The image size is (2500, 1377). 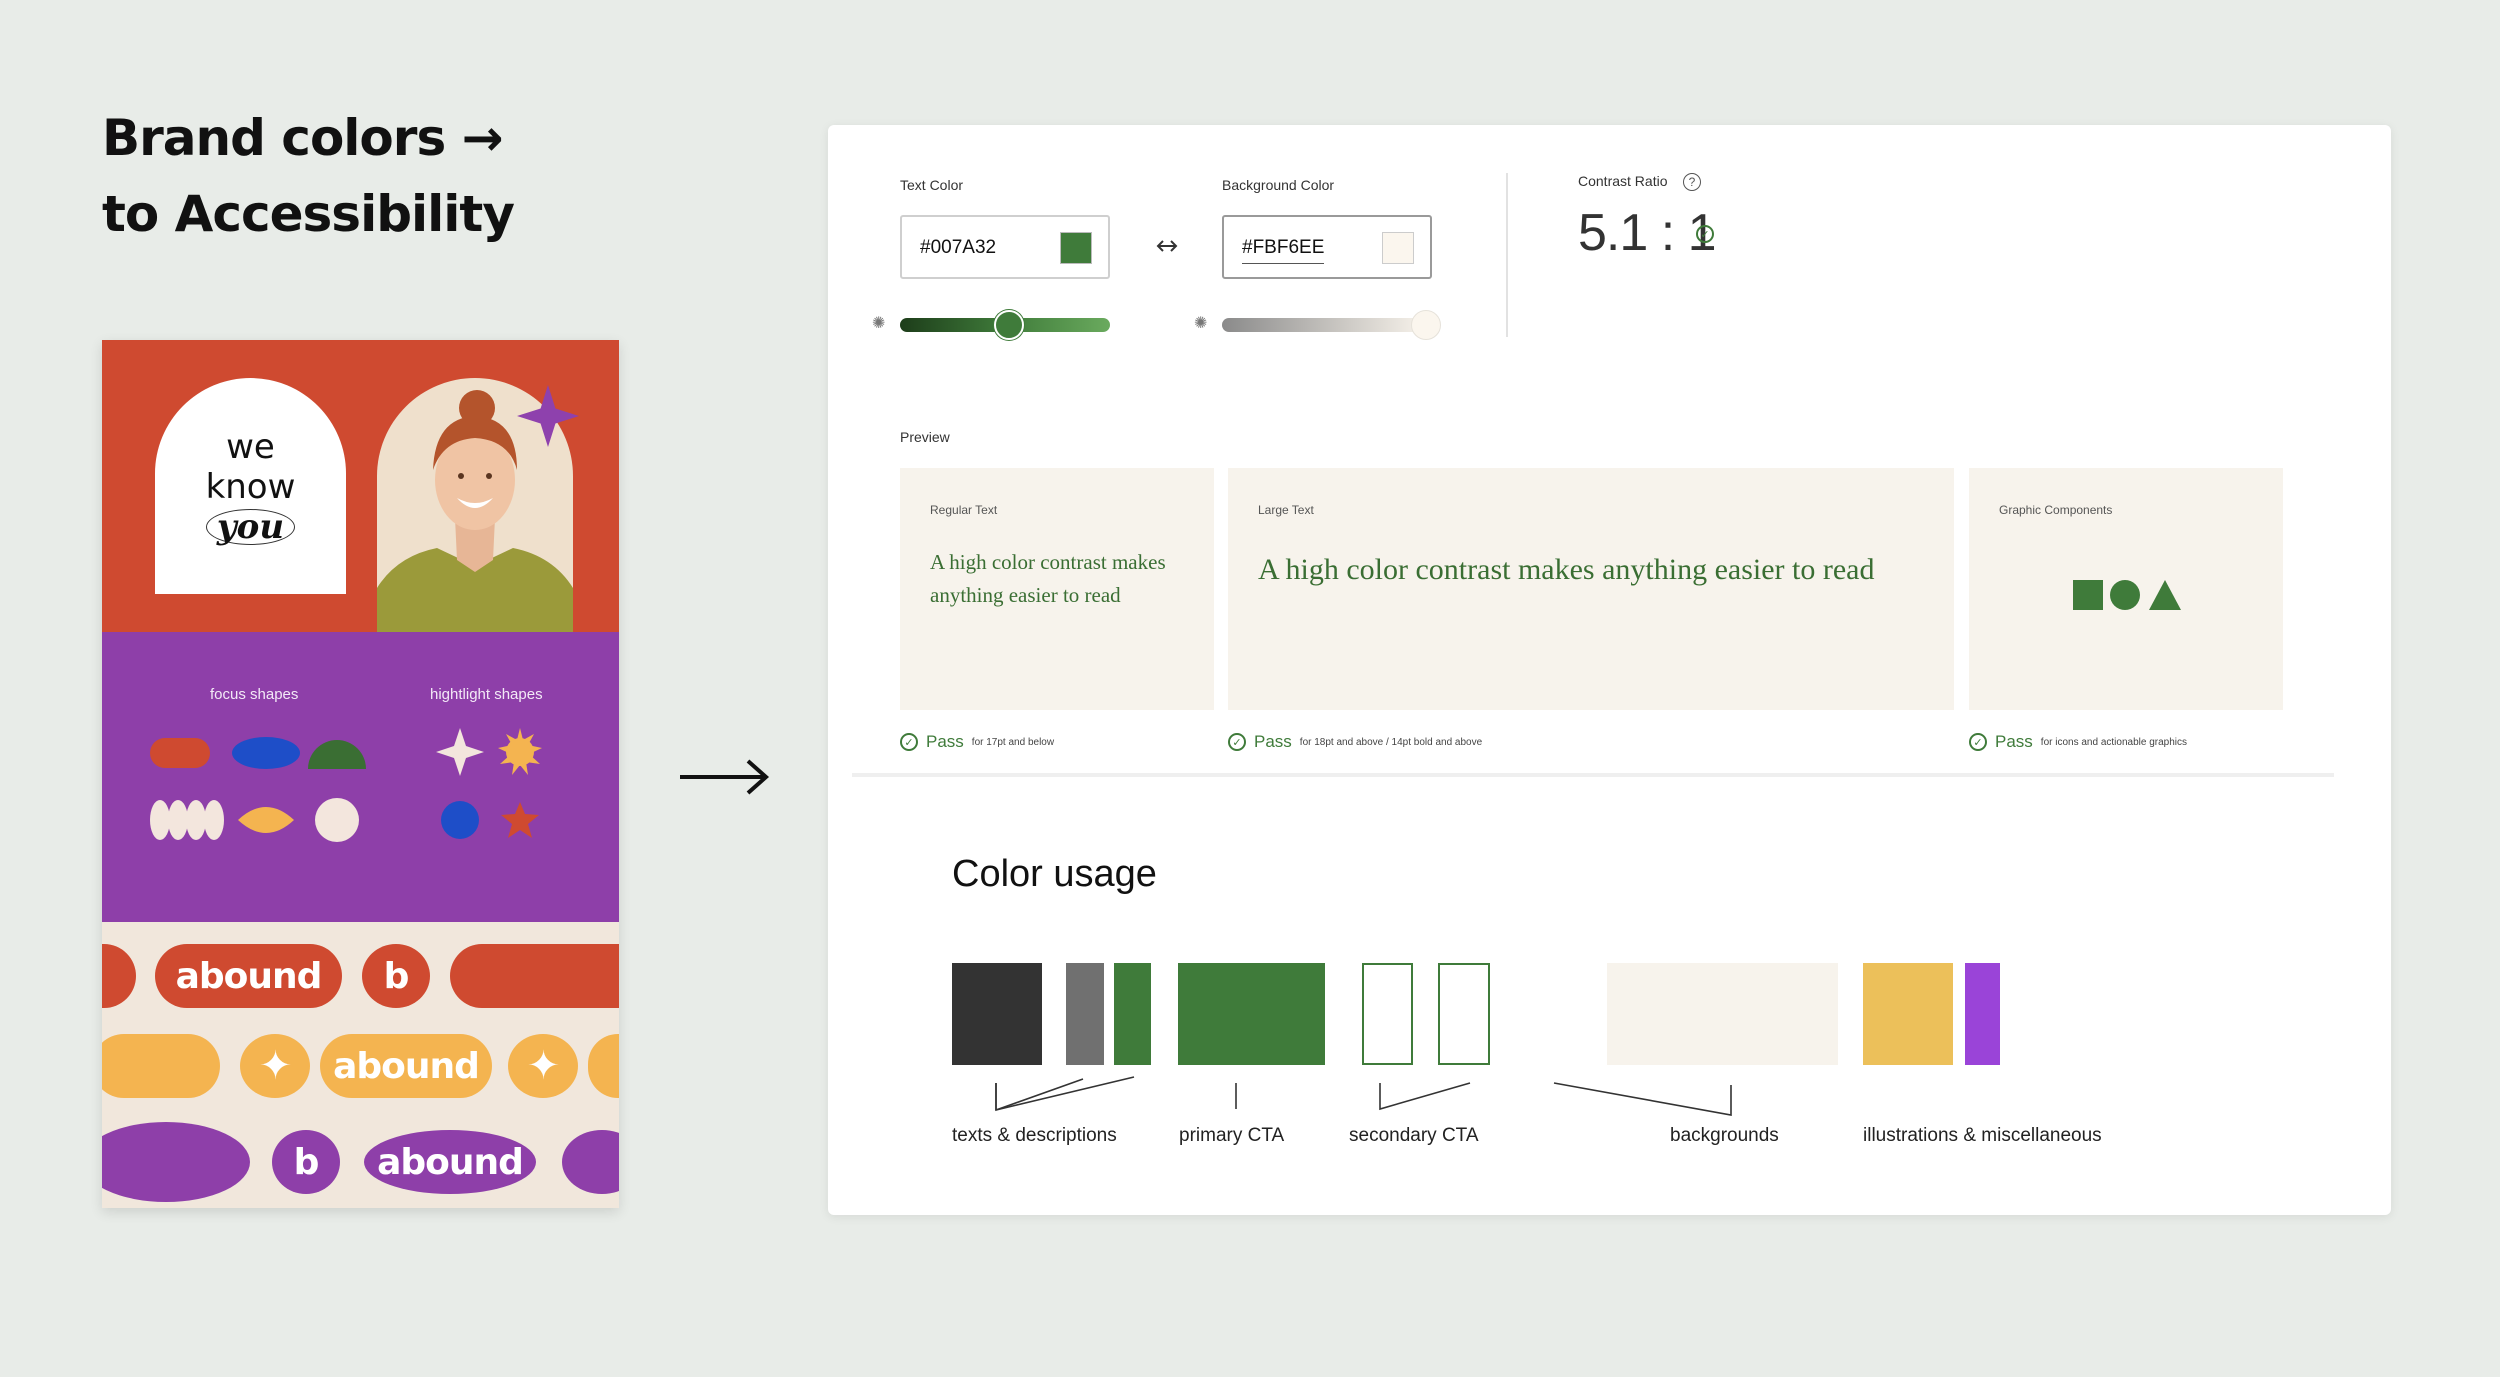 I want to click on pass-check-icon: ✓, so click(x=1705, y=234).